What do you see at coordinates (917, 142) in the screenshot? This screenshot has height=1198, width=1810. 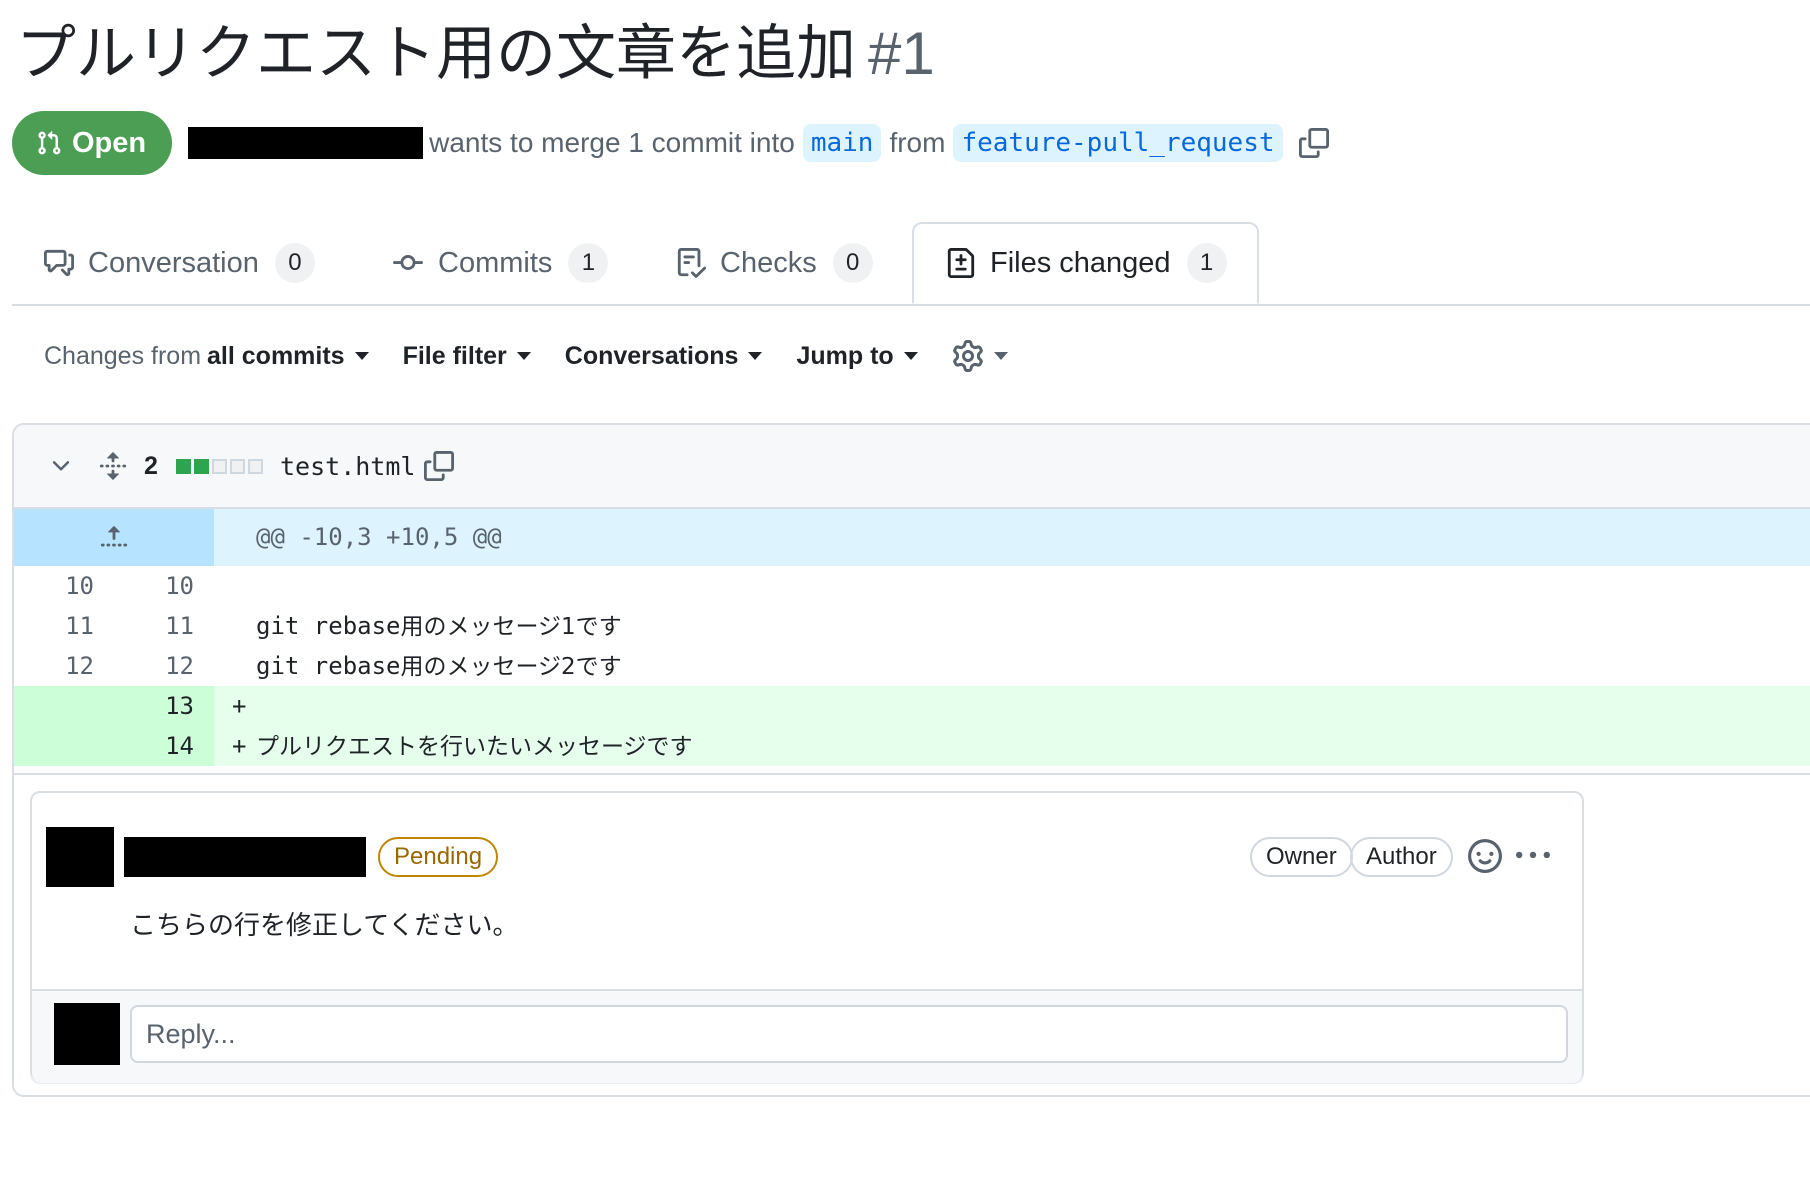 I see `from-text: from` at bounding box center [917, 142].